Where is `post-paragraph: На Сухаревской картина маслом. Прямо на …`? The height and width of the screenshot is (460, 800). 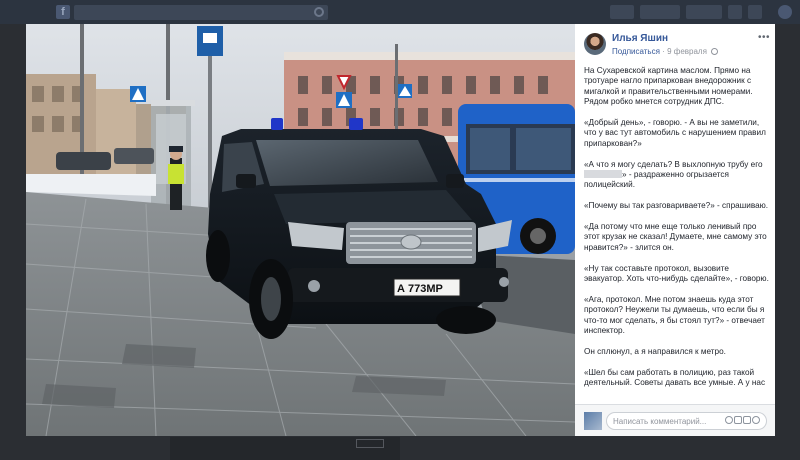
post-paragraph: На Сухаревской картина маслом. Прямо на … is located at coordinates (668, 86).